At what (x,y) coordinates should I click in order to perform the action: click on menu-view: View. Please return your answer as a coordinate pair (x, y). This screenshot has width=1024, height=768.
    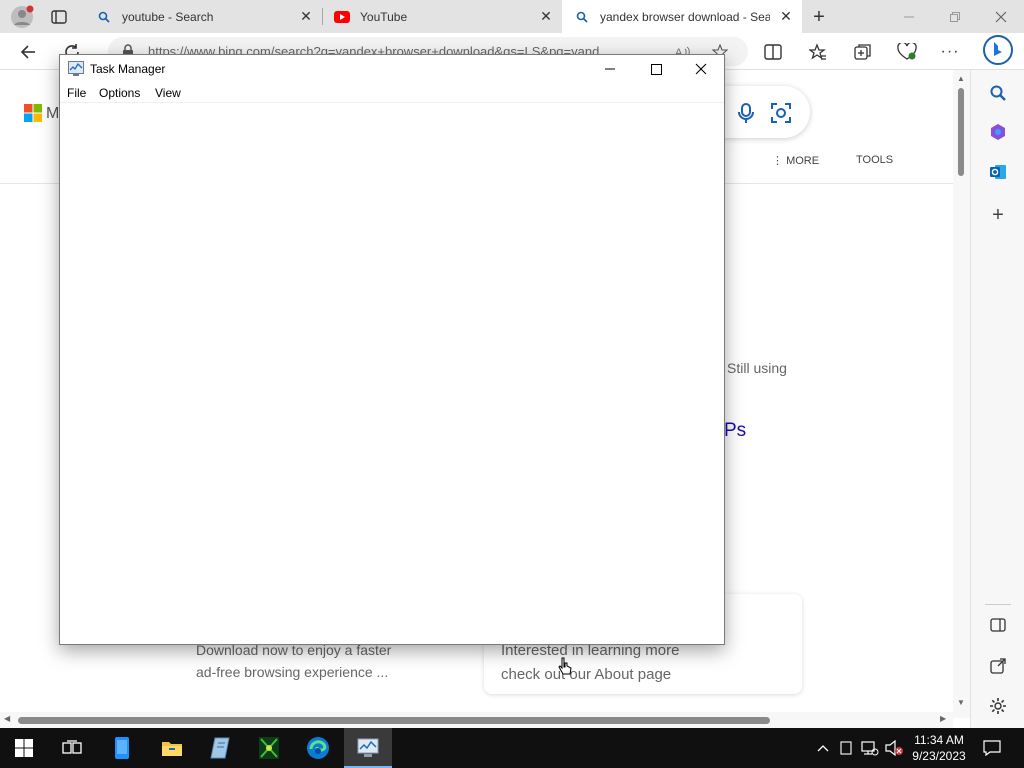
    Looking at the image, I should click on (168, 93).